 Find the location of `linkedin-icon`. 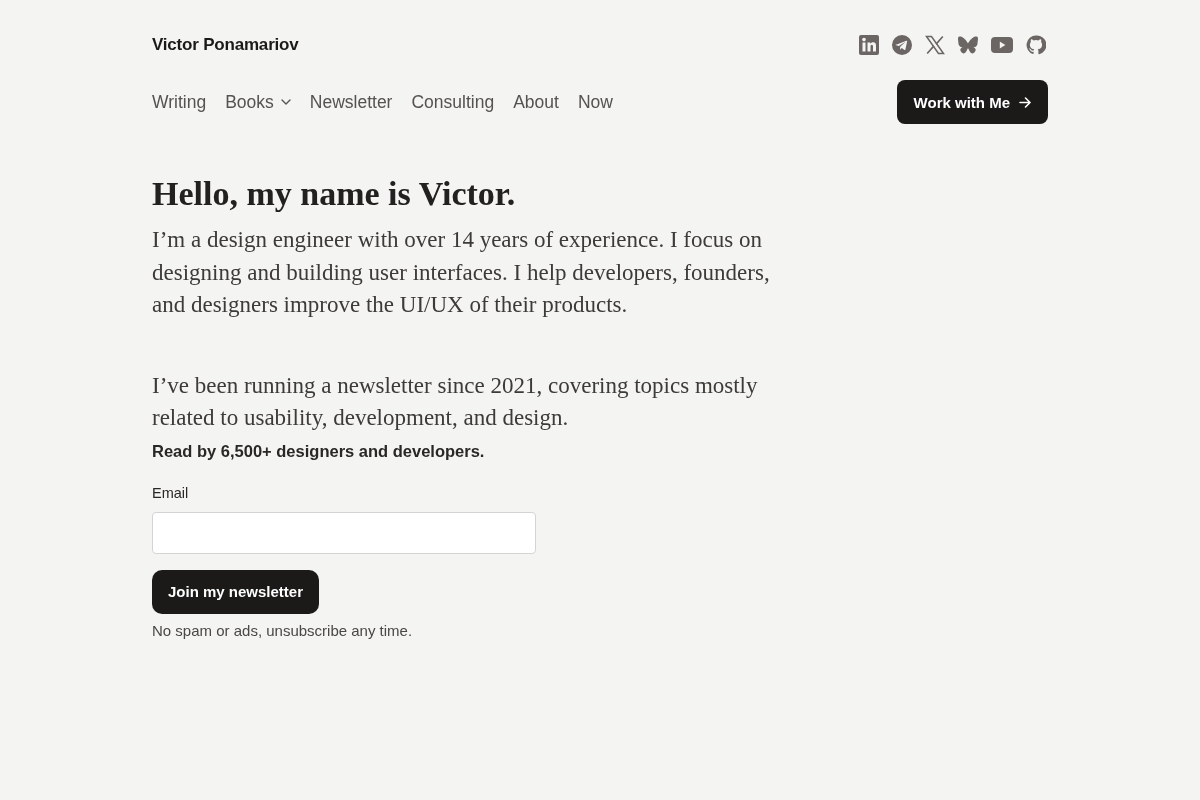

linkedin-icon is located at coordinates (869, 45).